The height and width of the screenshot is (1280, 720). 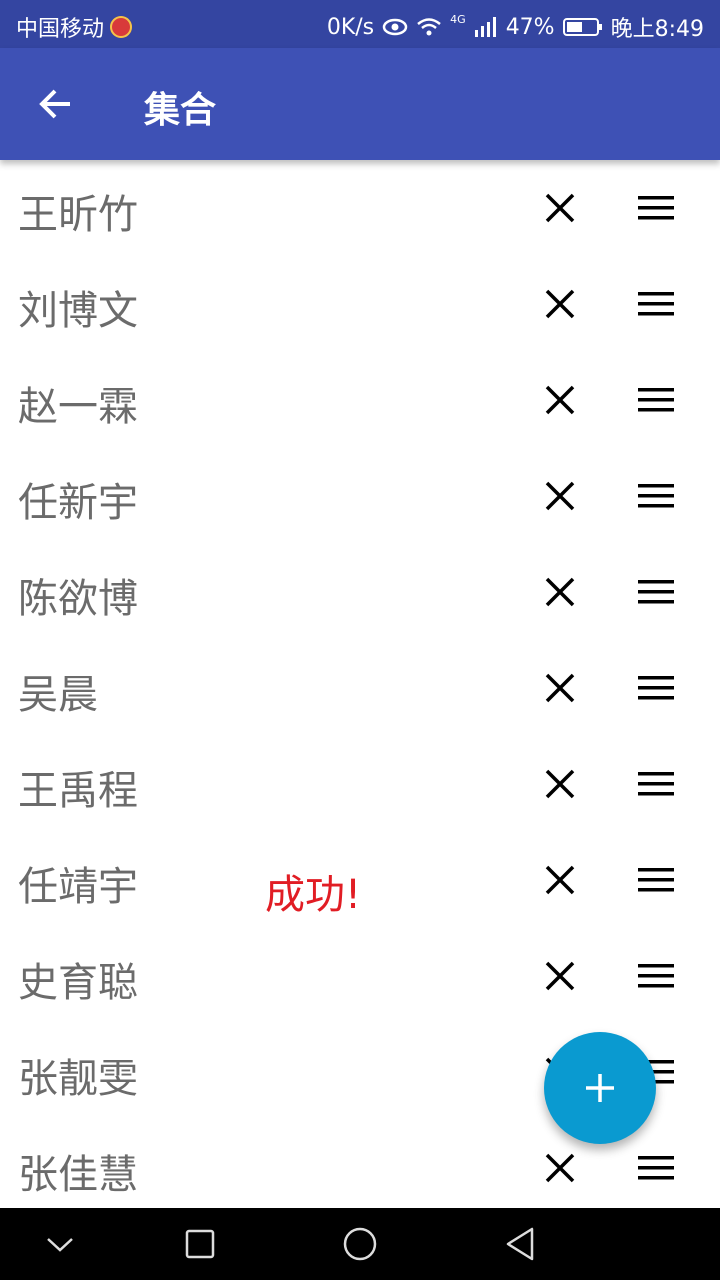 What do you see at coordinates (78, 311) in the screenshot?
I see `item-name: 刘博文` at bounding box center [78, 311].